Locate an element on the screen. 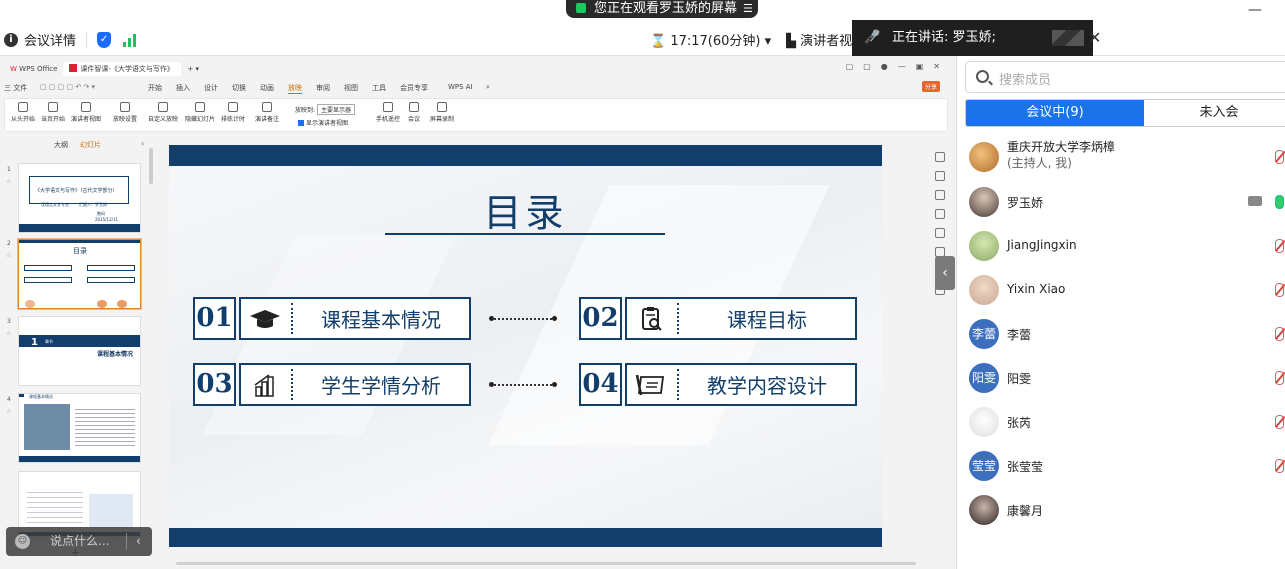  menu-design: 设计 is located at coordinates (211, 88).